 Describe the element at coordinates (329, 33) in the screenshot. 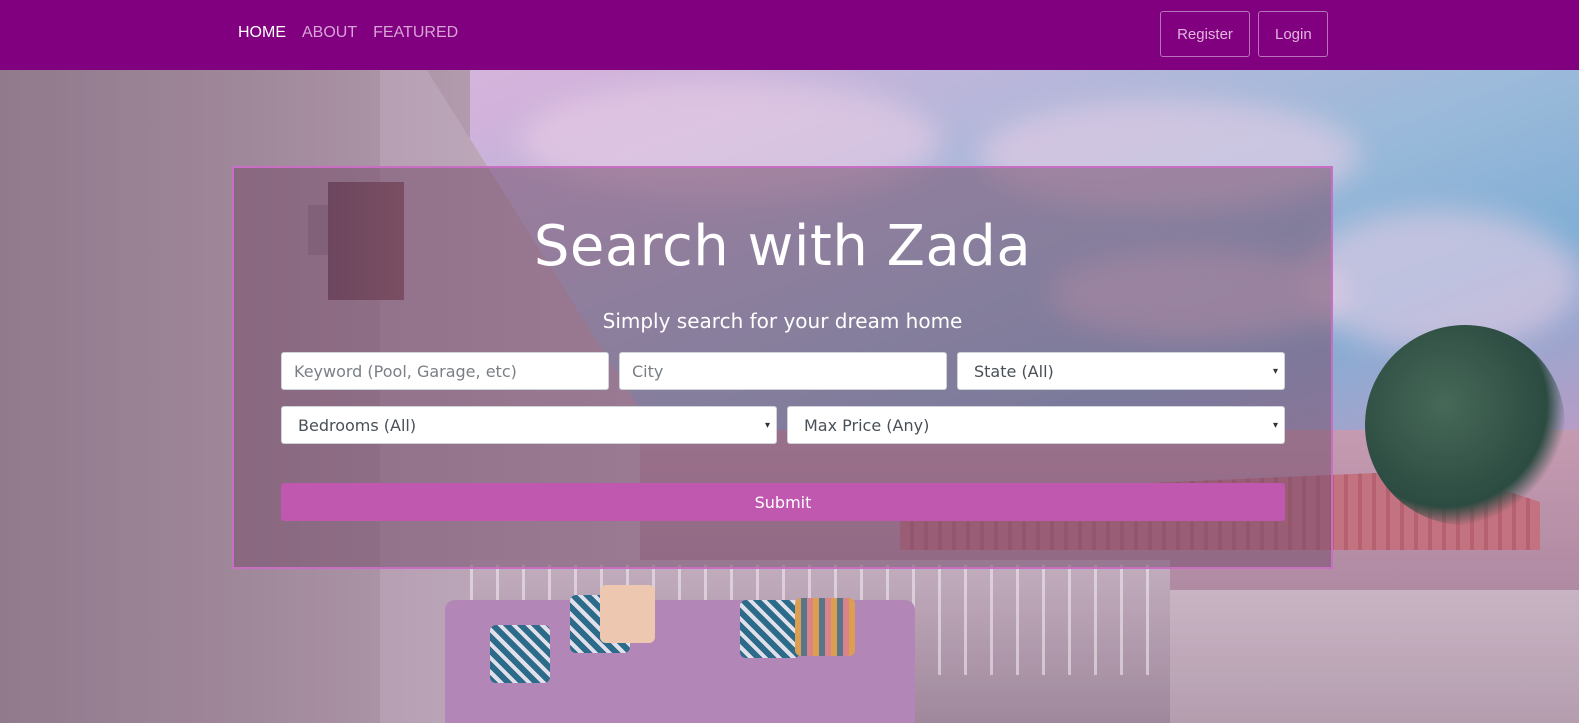

I see `nav-about-link: ABOUT` at that location.